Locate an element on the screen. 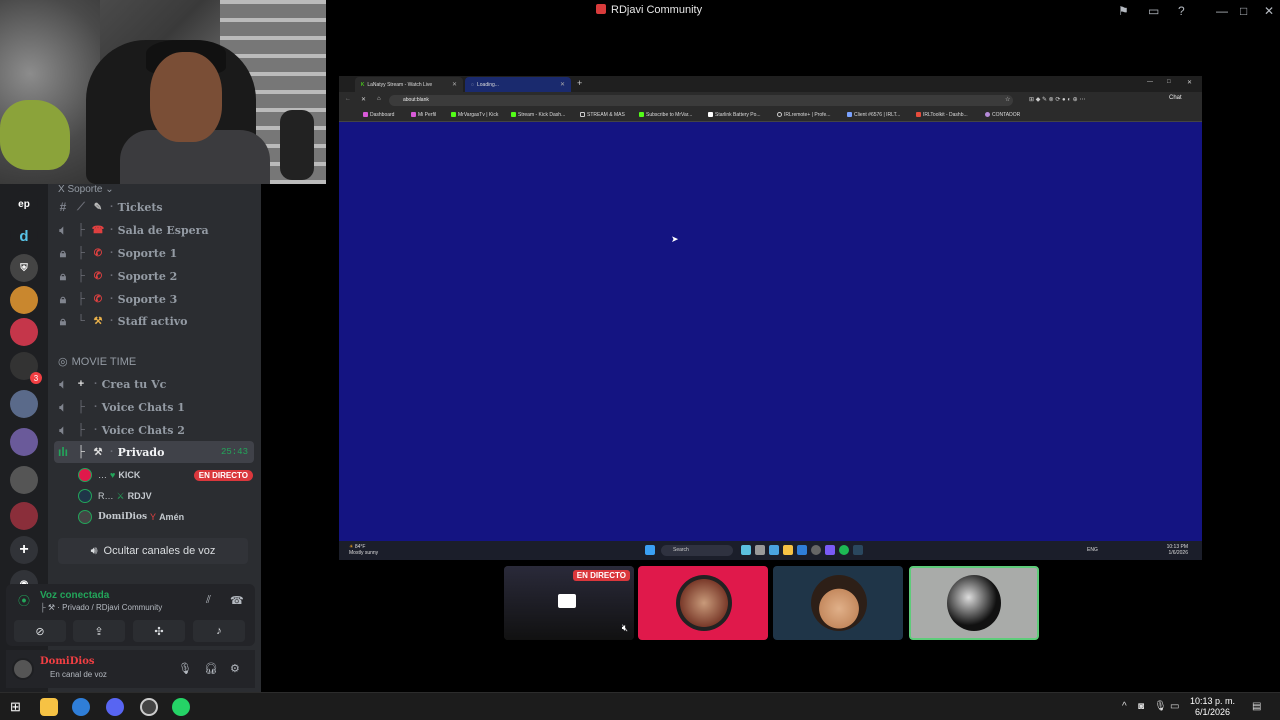 The height and width of the screenshot is (720, 1280). server-shield: ⛨ is located at coordinates (24, 268).